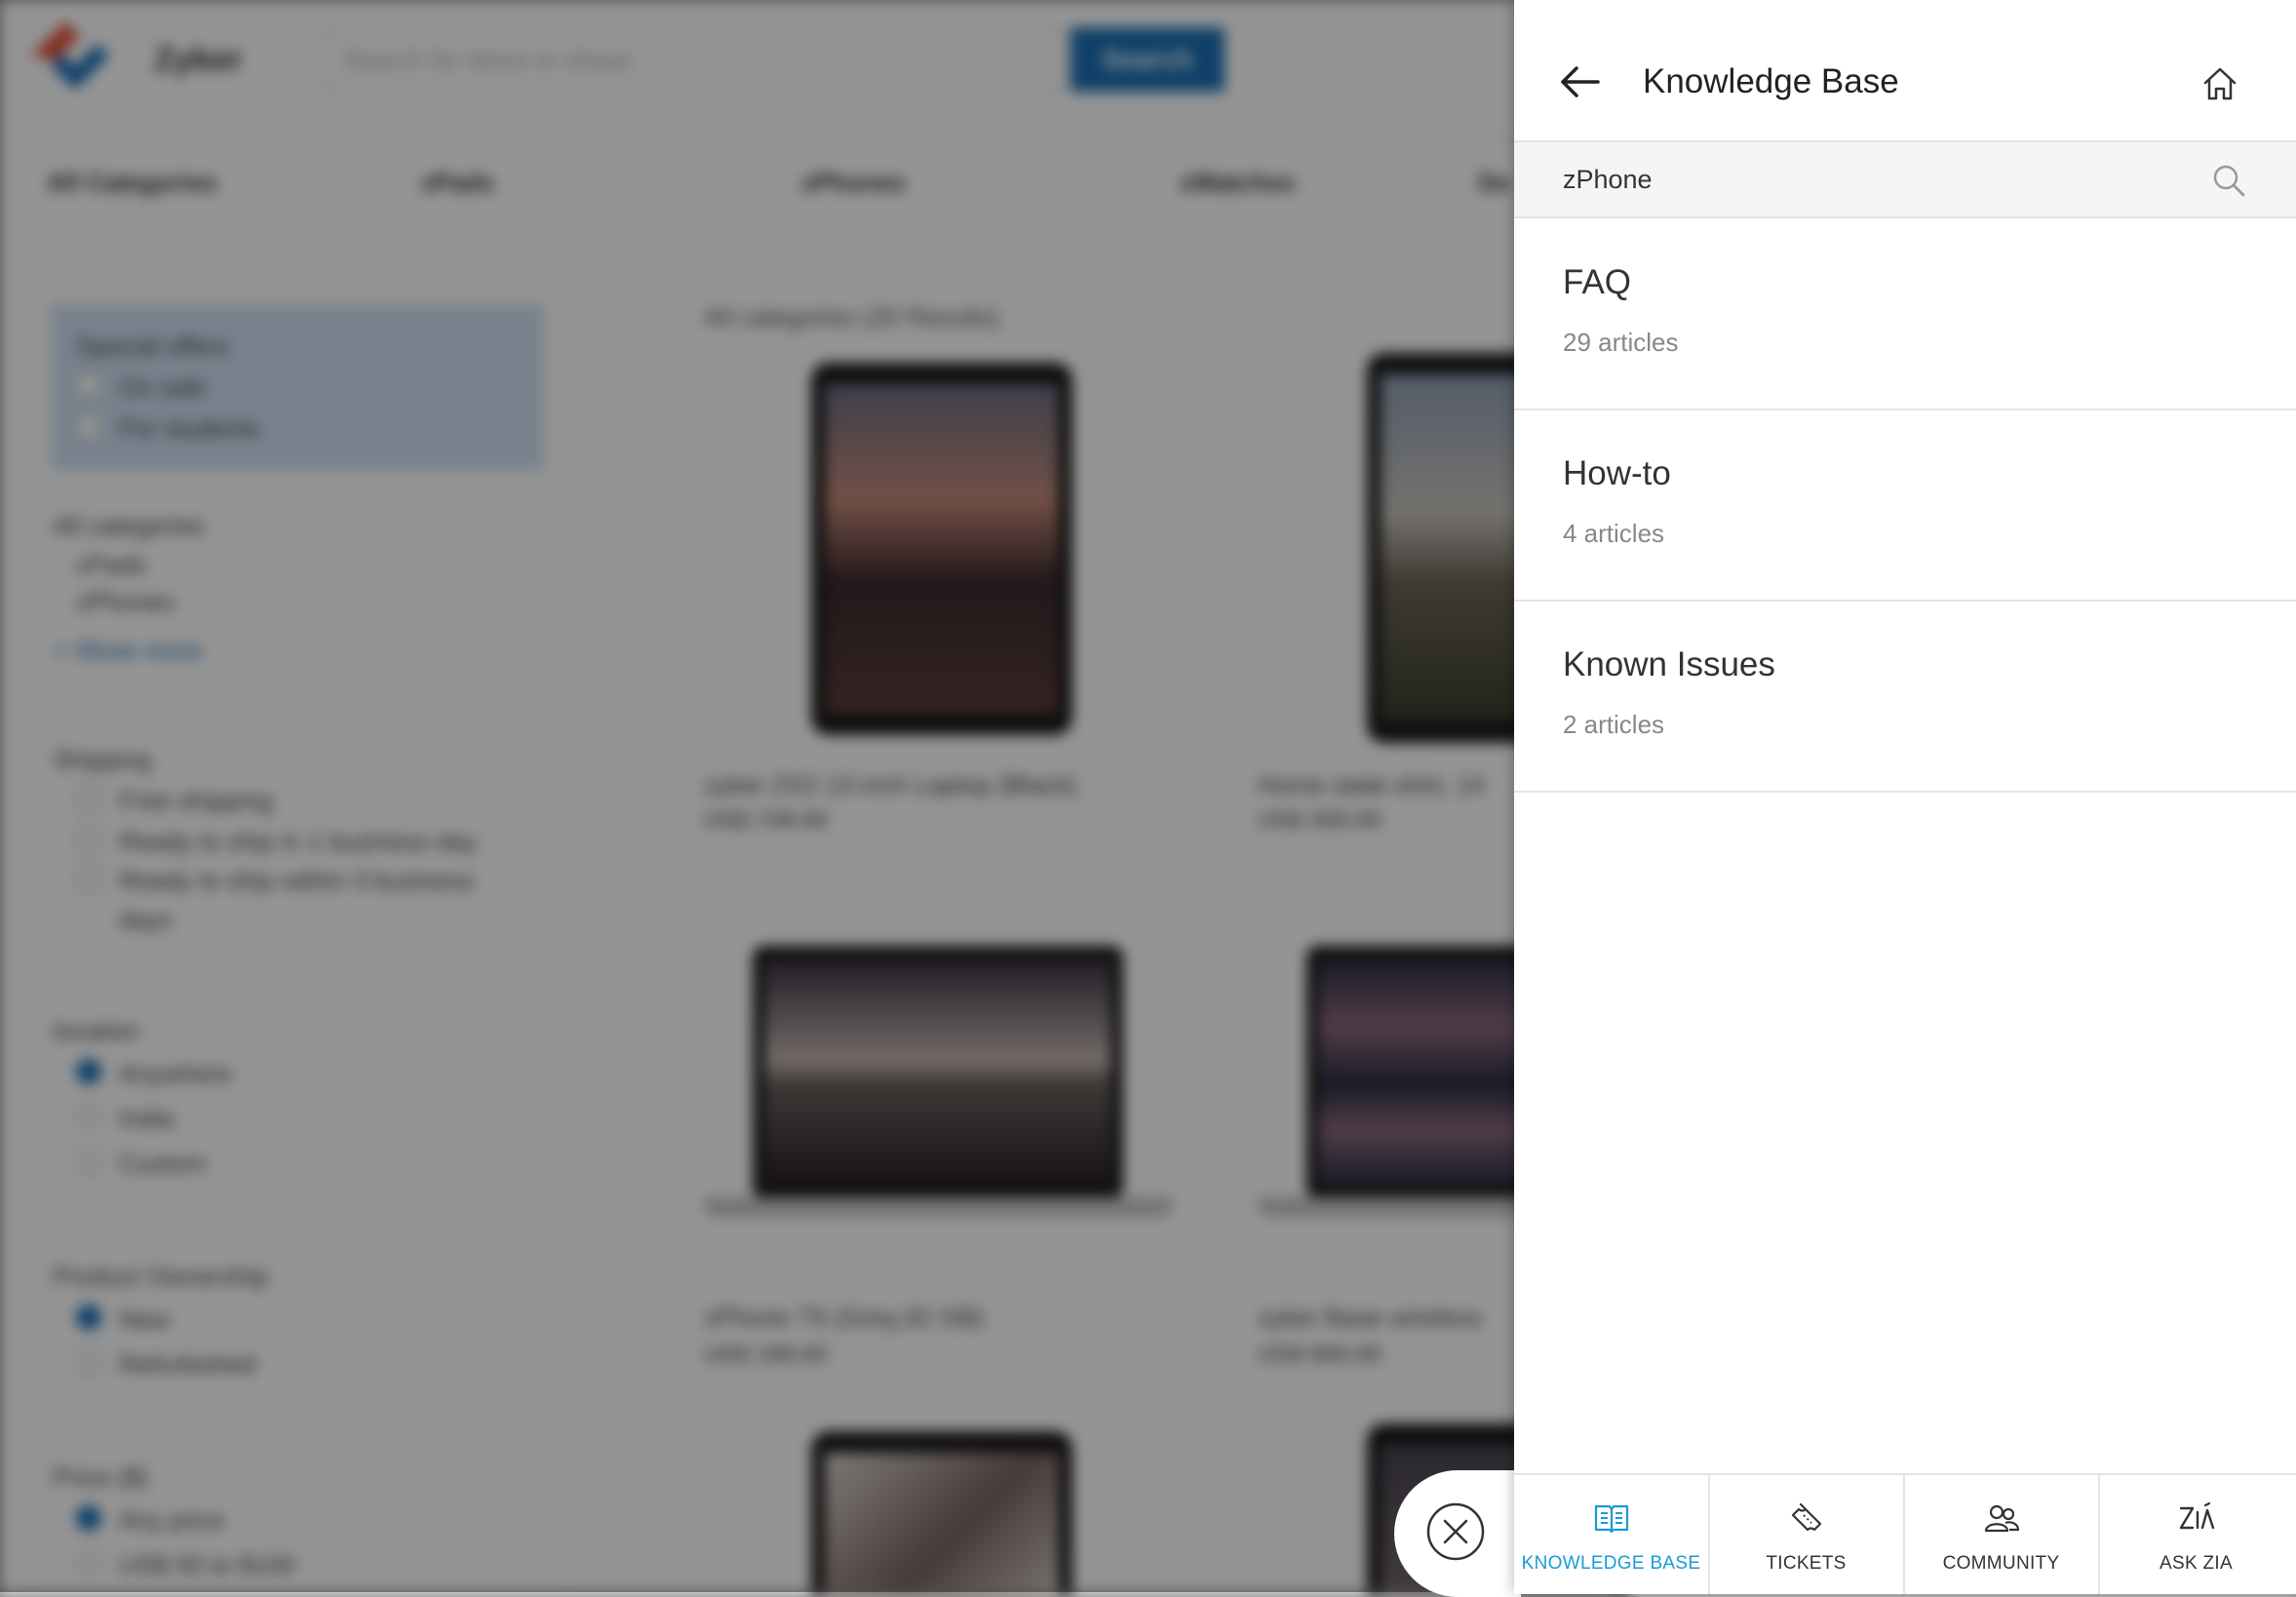 The image size is (2296, 1597). I want to click on category-name: FAQ, so click(1597, 282).